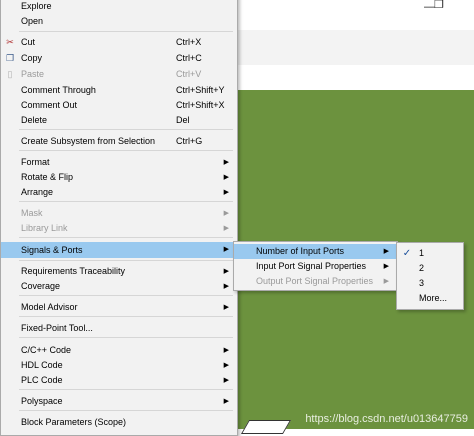 This screenshot has width=474, height=436. I want to click on paste-icon: ▯, so click(10, 74).